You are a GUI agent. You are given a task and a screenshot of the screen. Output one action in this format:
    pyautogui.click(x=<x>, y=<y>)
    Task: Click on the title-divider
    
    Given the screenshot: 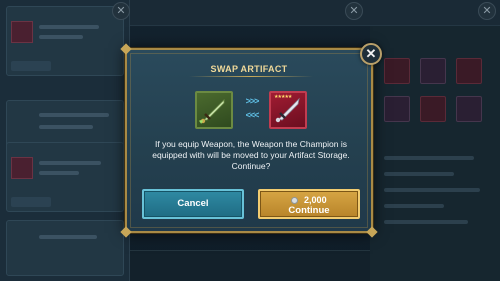 What is the action you would take?
    pyautogui.click(x=251, y=76)
    